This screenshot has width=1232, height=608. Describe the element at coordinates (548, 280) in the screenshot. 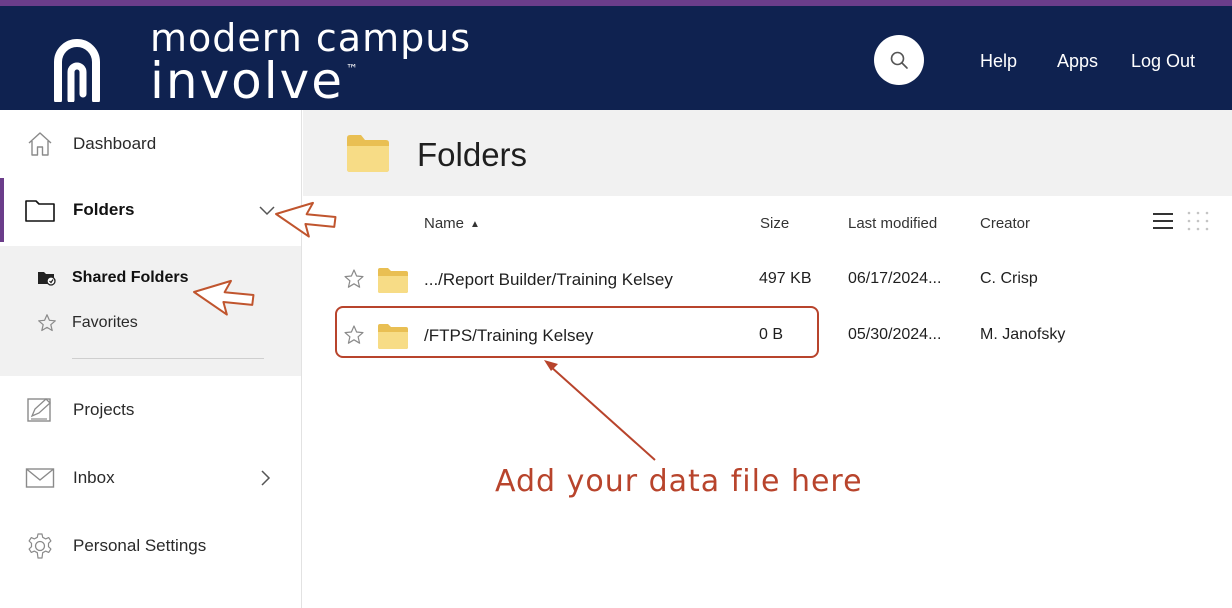

I see `row-name: .../Report Builder/Training Kelsey` at that location.